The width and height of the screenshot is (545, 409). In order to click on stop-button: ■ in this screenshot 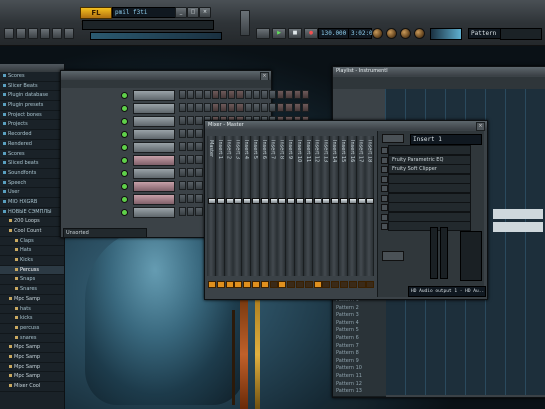, I will do `click(295, 33)`.